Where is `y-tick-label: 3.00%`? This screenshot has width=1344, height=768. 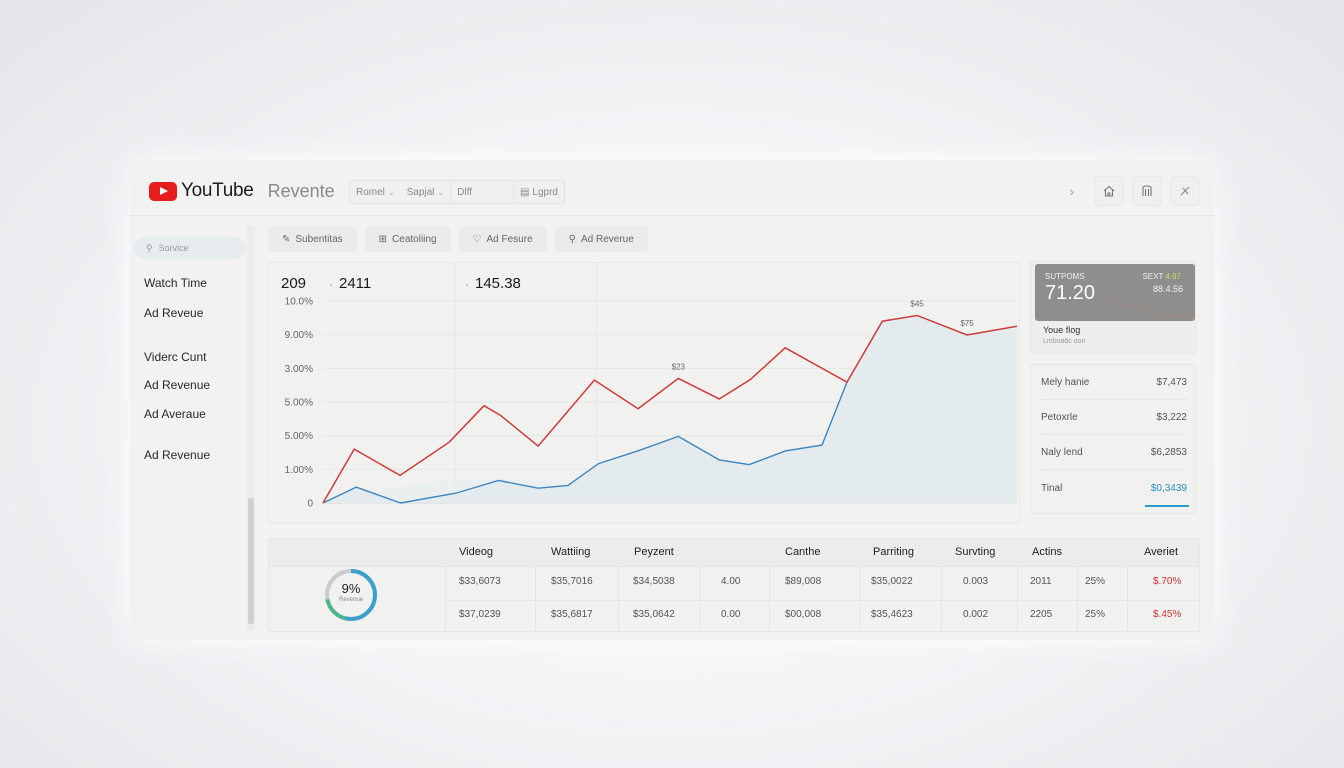
y-tick-label: 3.00% is located at coordinates (299, 369).